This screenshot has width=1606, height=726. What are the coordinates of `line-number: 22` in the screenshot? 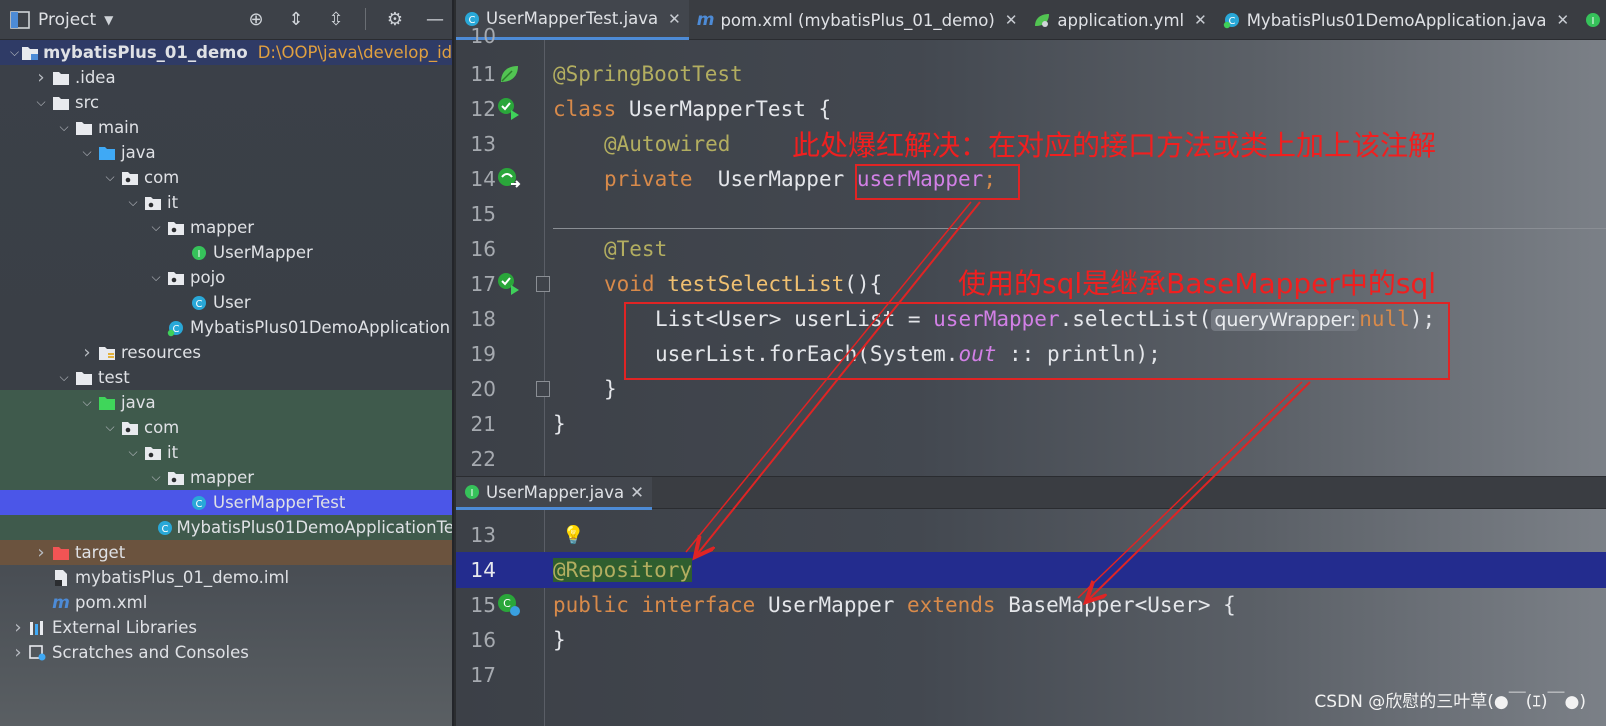 It's located at (483, 459).